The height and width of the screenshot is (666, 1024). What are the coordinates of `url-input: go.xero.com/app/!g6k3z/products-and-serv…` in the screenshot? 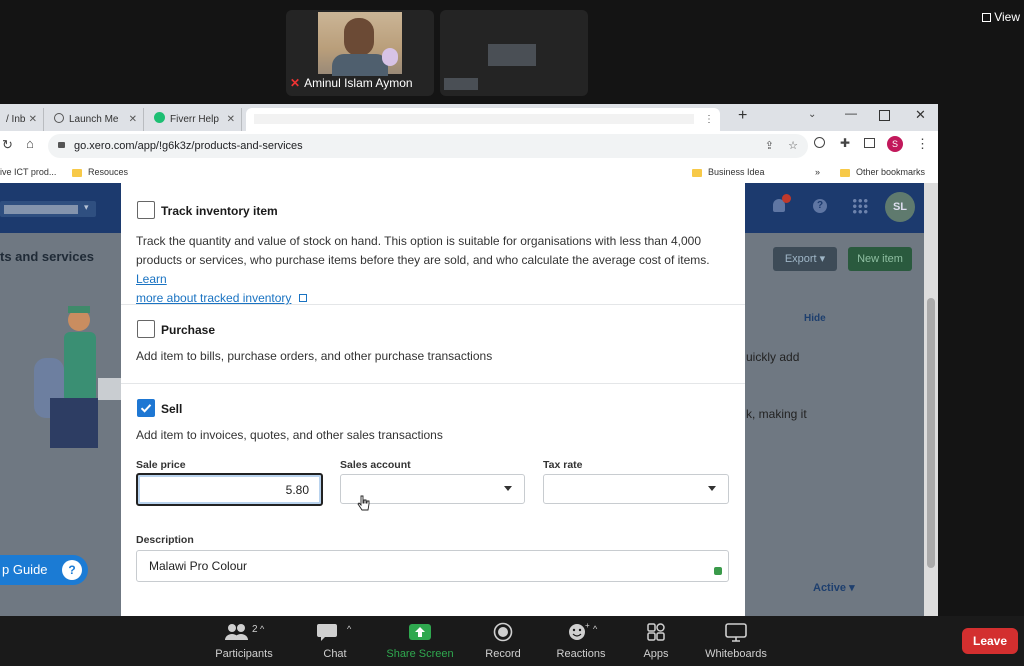 It's located at (428, 146).